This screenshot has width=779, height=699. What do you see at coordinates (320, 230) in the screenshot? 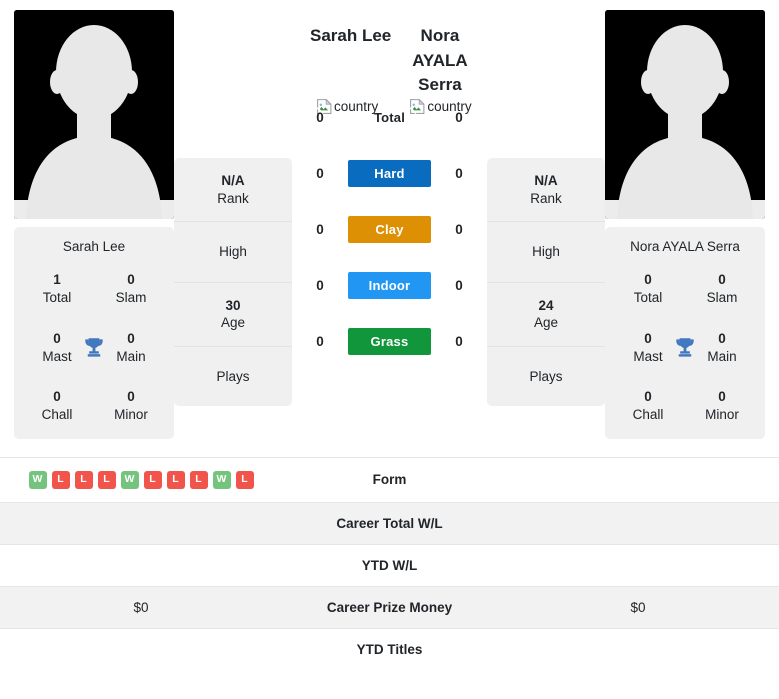
I see `left-clay-value: 0` at bounding box center [320, 230].